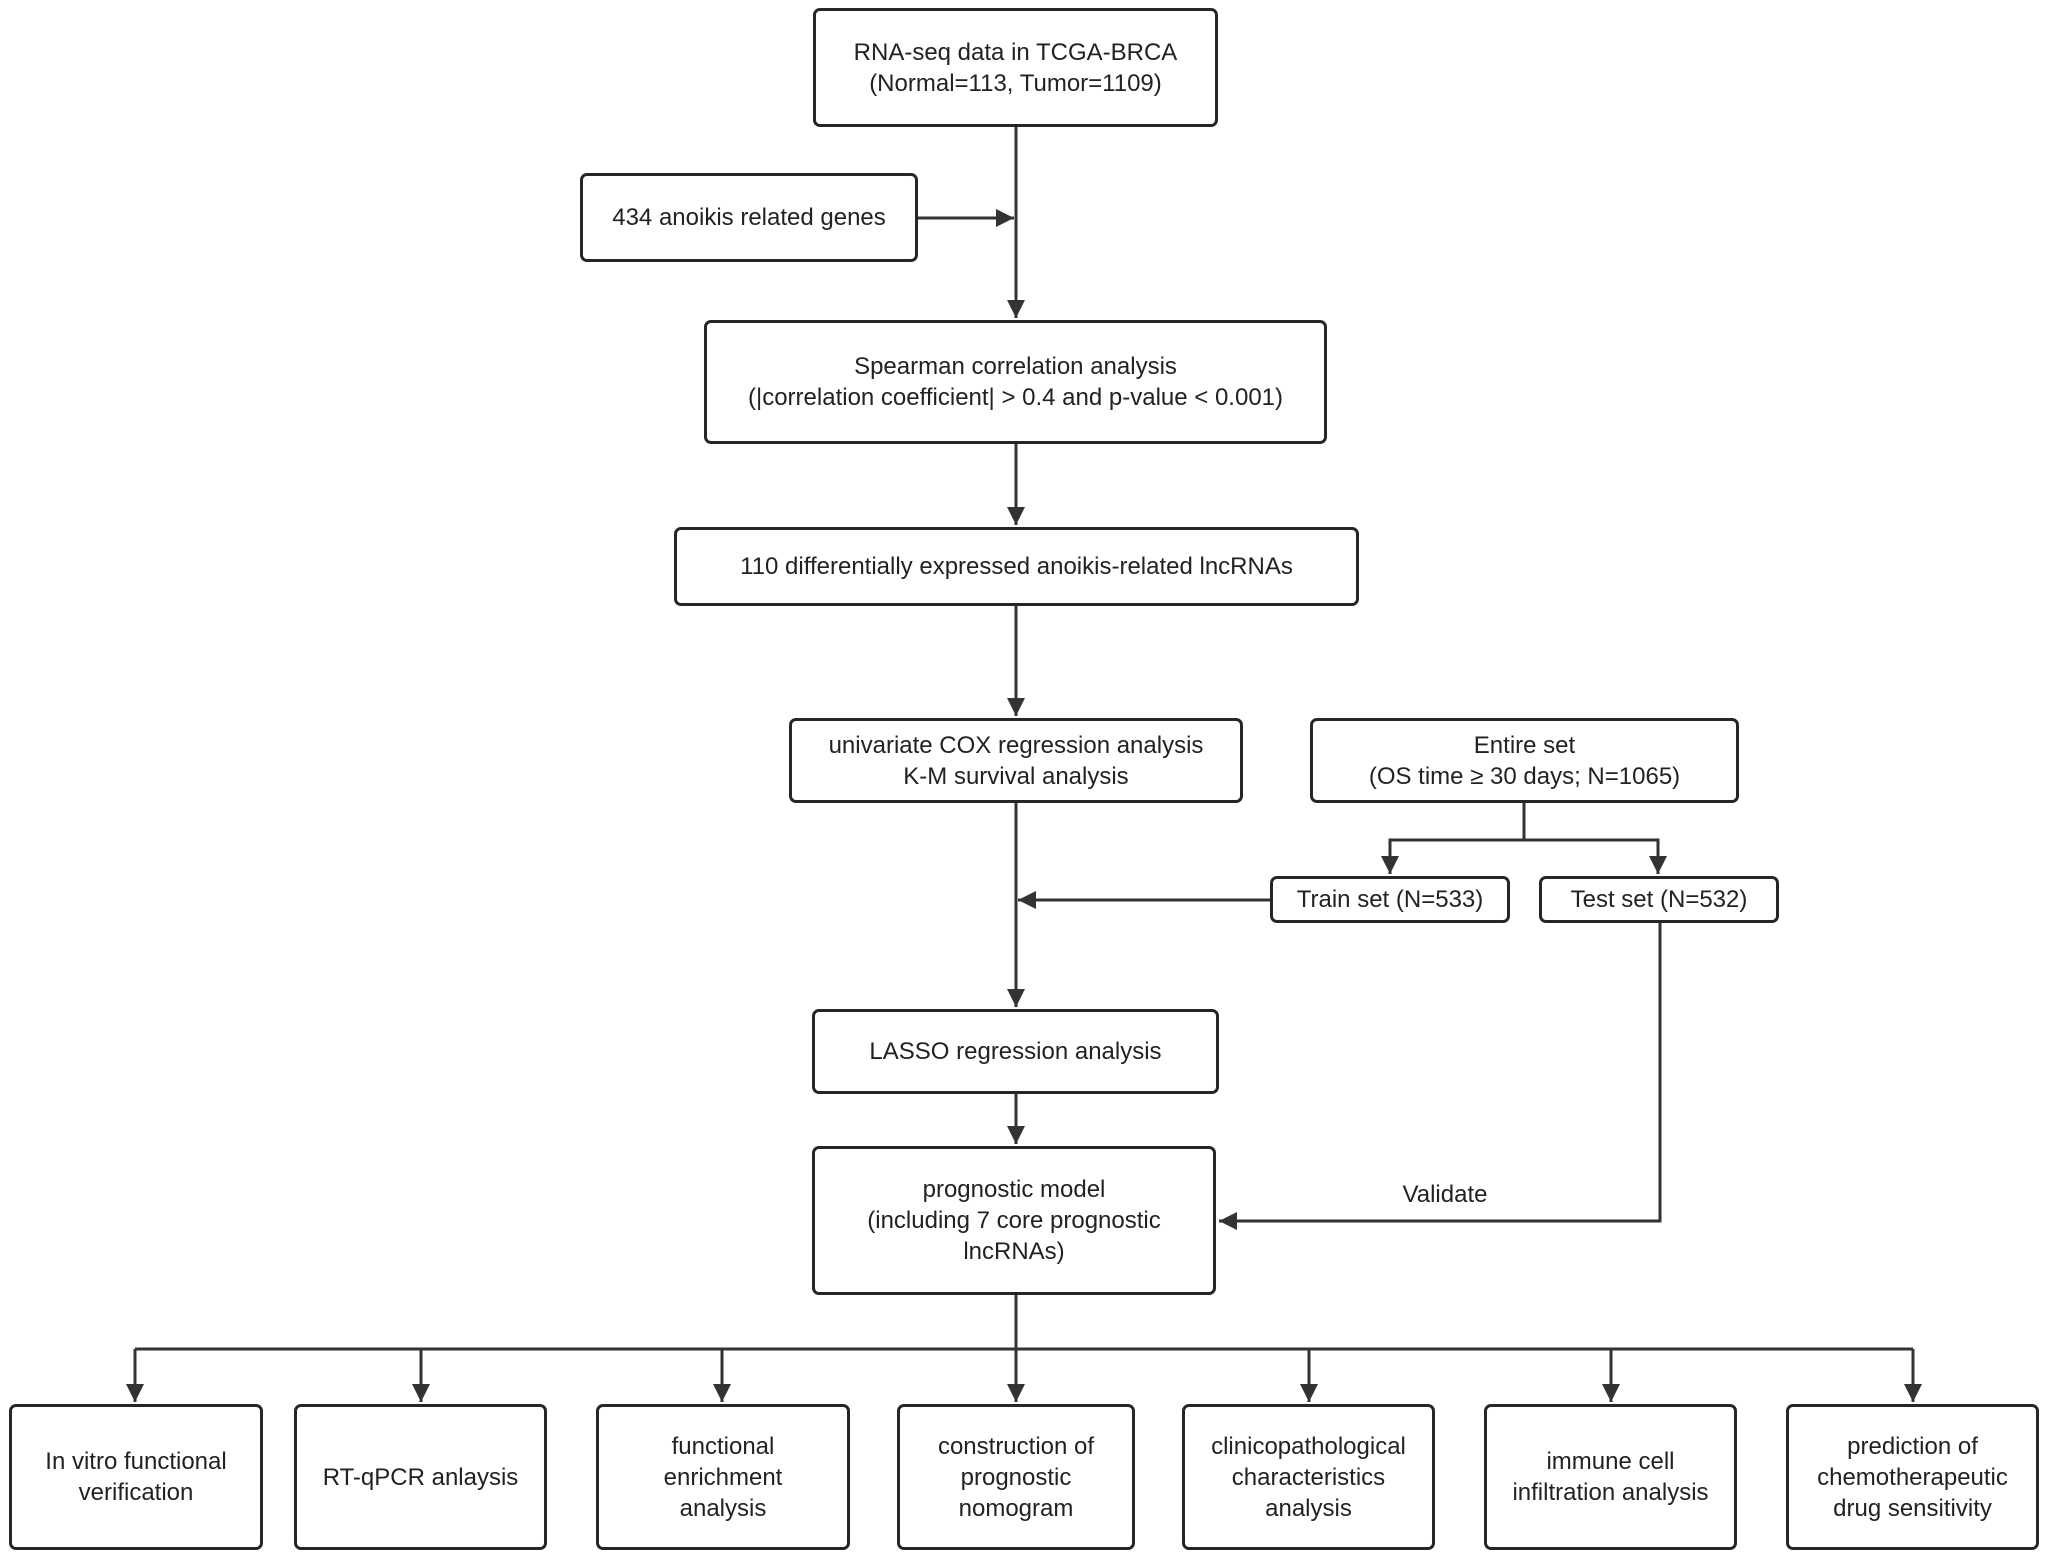 This screenshot has height=1561, width=2050. I want to click on node-functional-enrichment-text: functional enrichment analysis, so click(723, 1477).